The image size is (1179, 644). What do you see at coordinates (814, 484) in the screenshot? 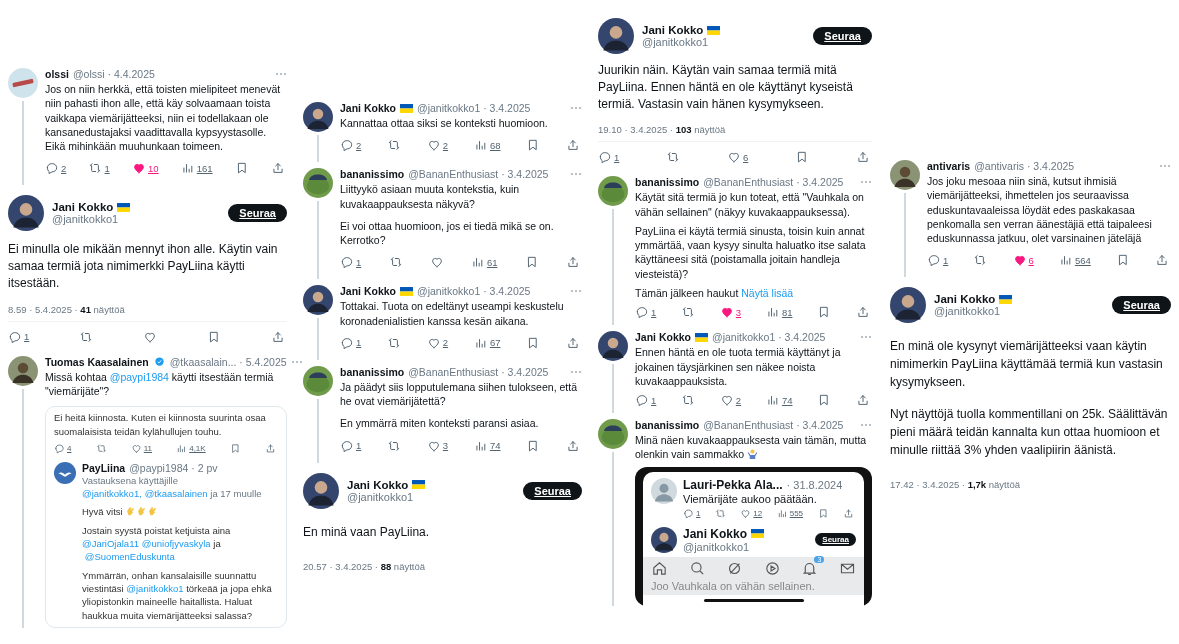
I see `post-date: · 31.8.2024` at bounding box center [814, 484].